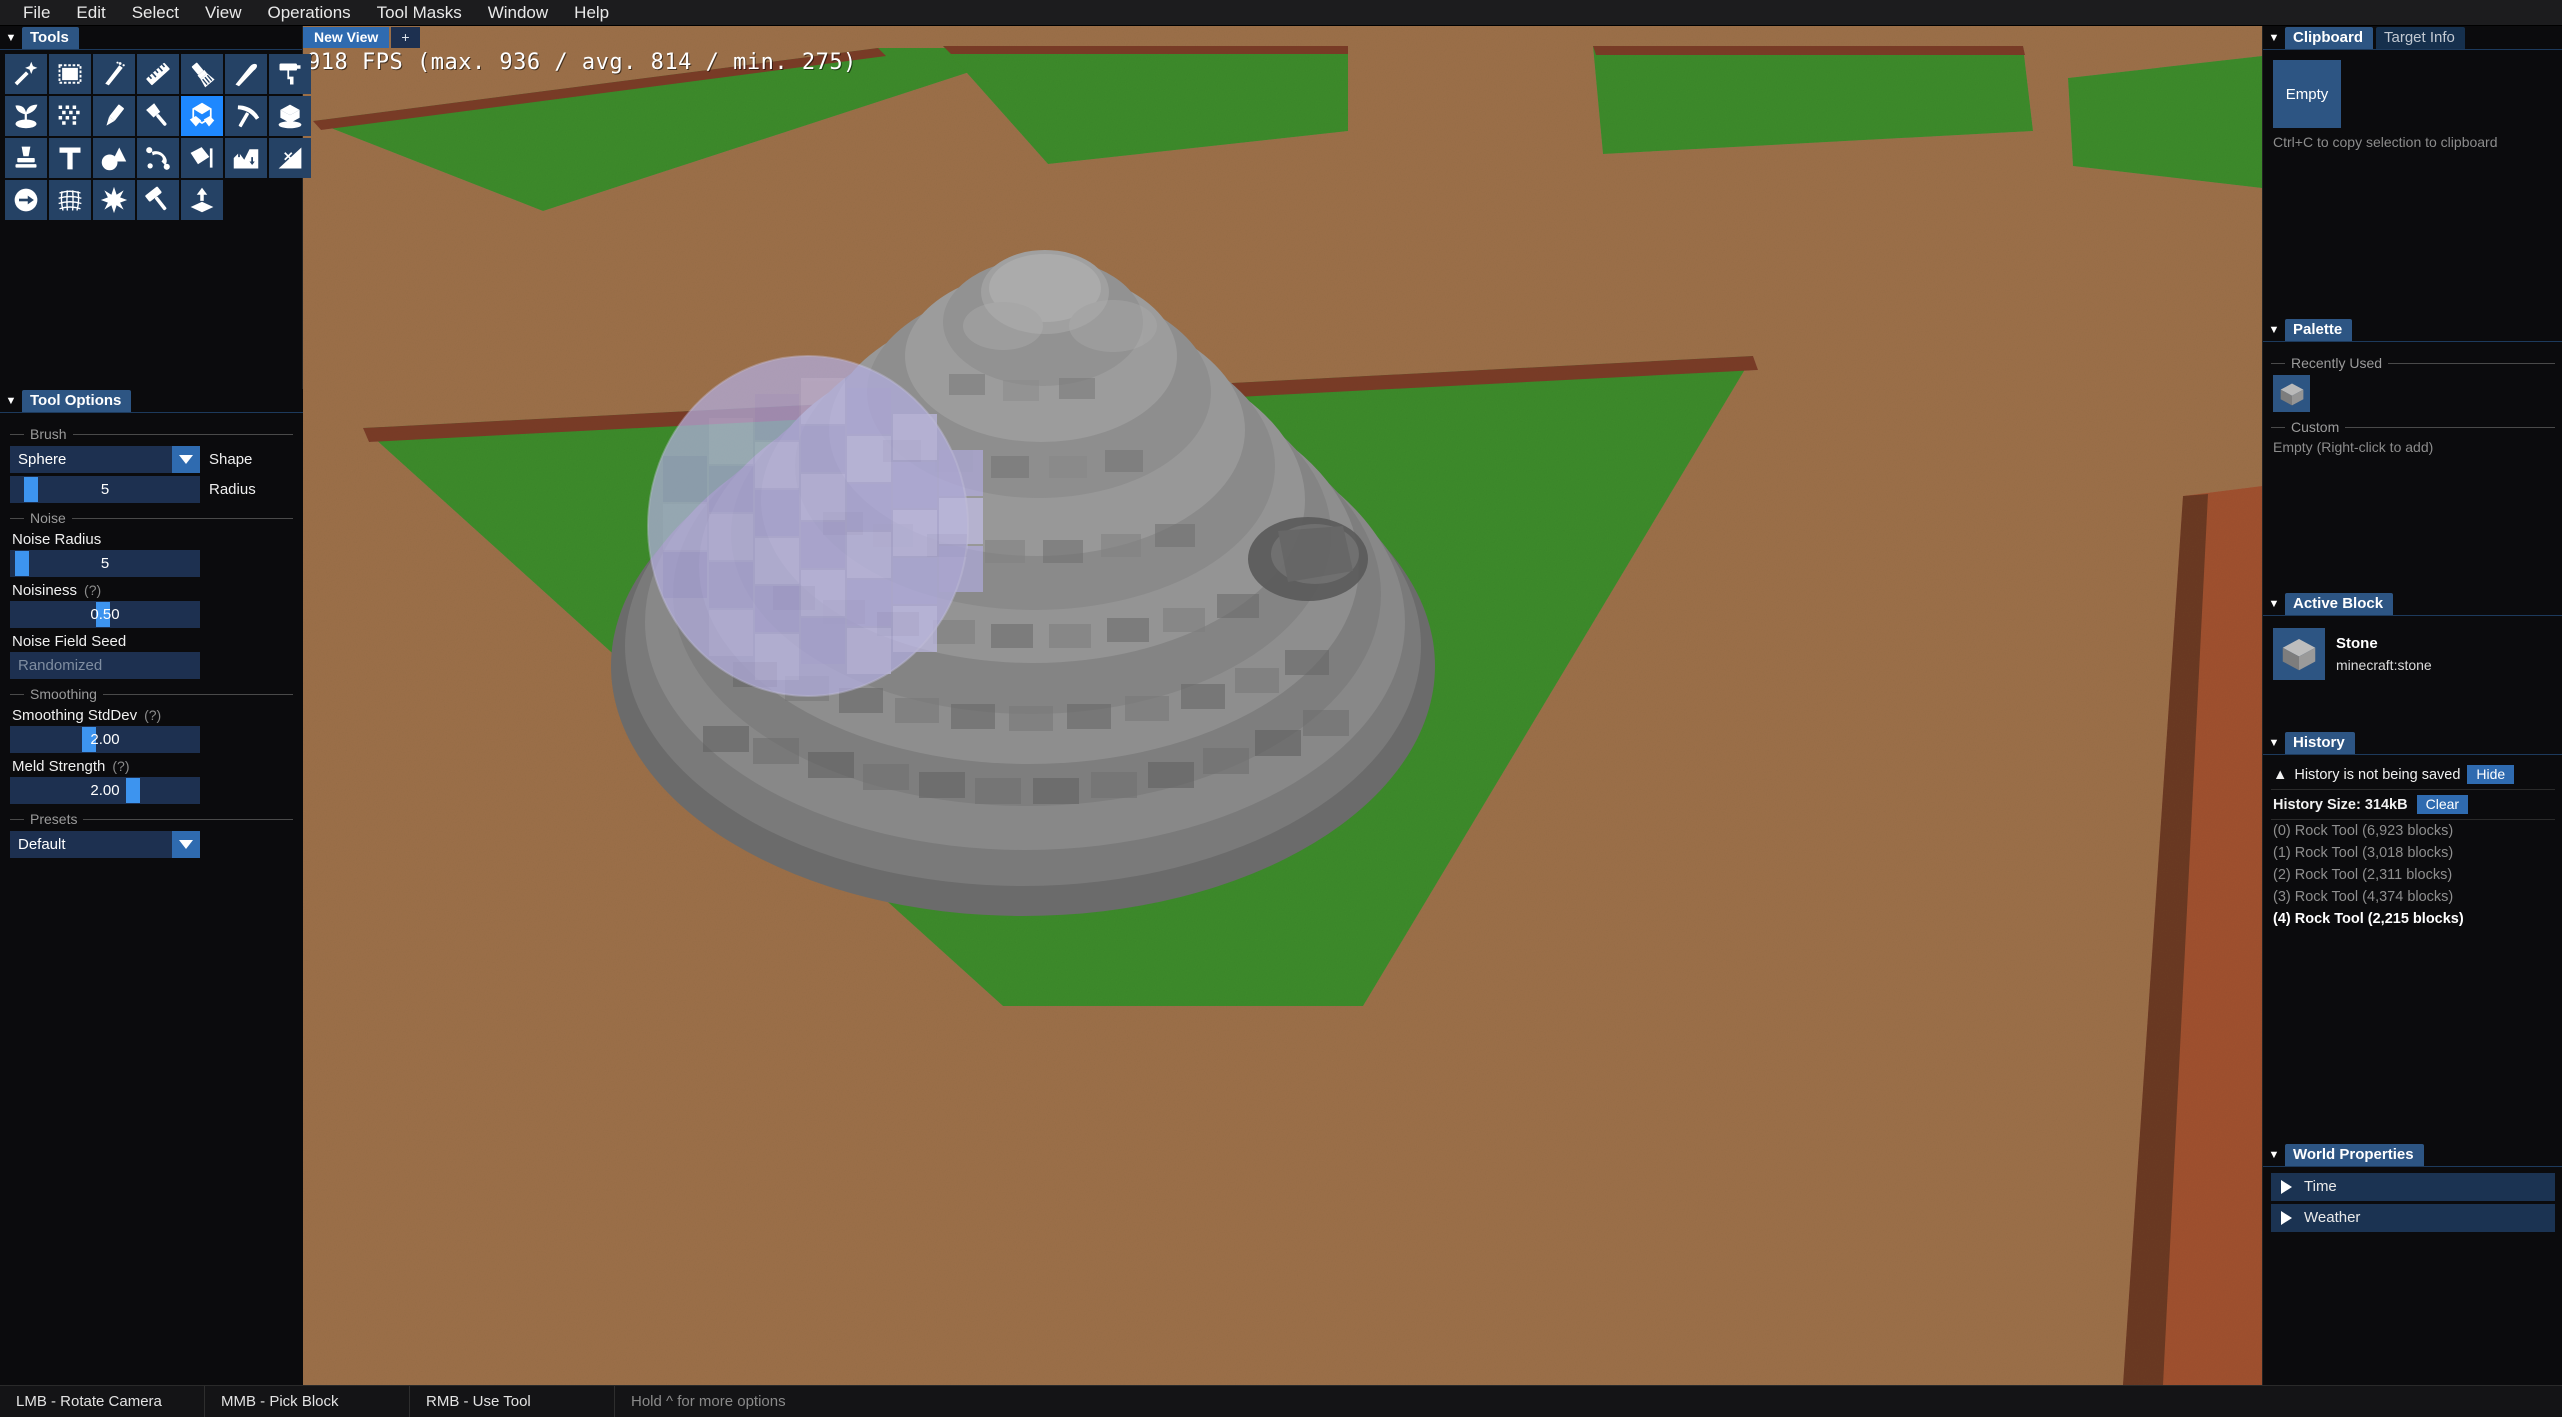 The height and width of the screenshot is (1417, 2562). I want to click on move-tool, so click(26, 200).